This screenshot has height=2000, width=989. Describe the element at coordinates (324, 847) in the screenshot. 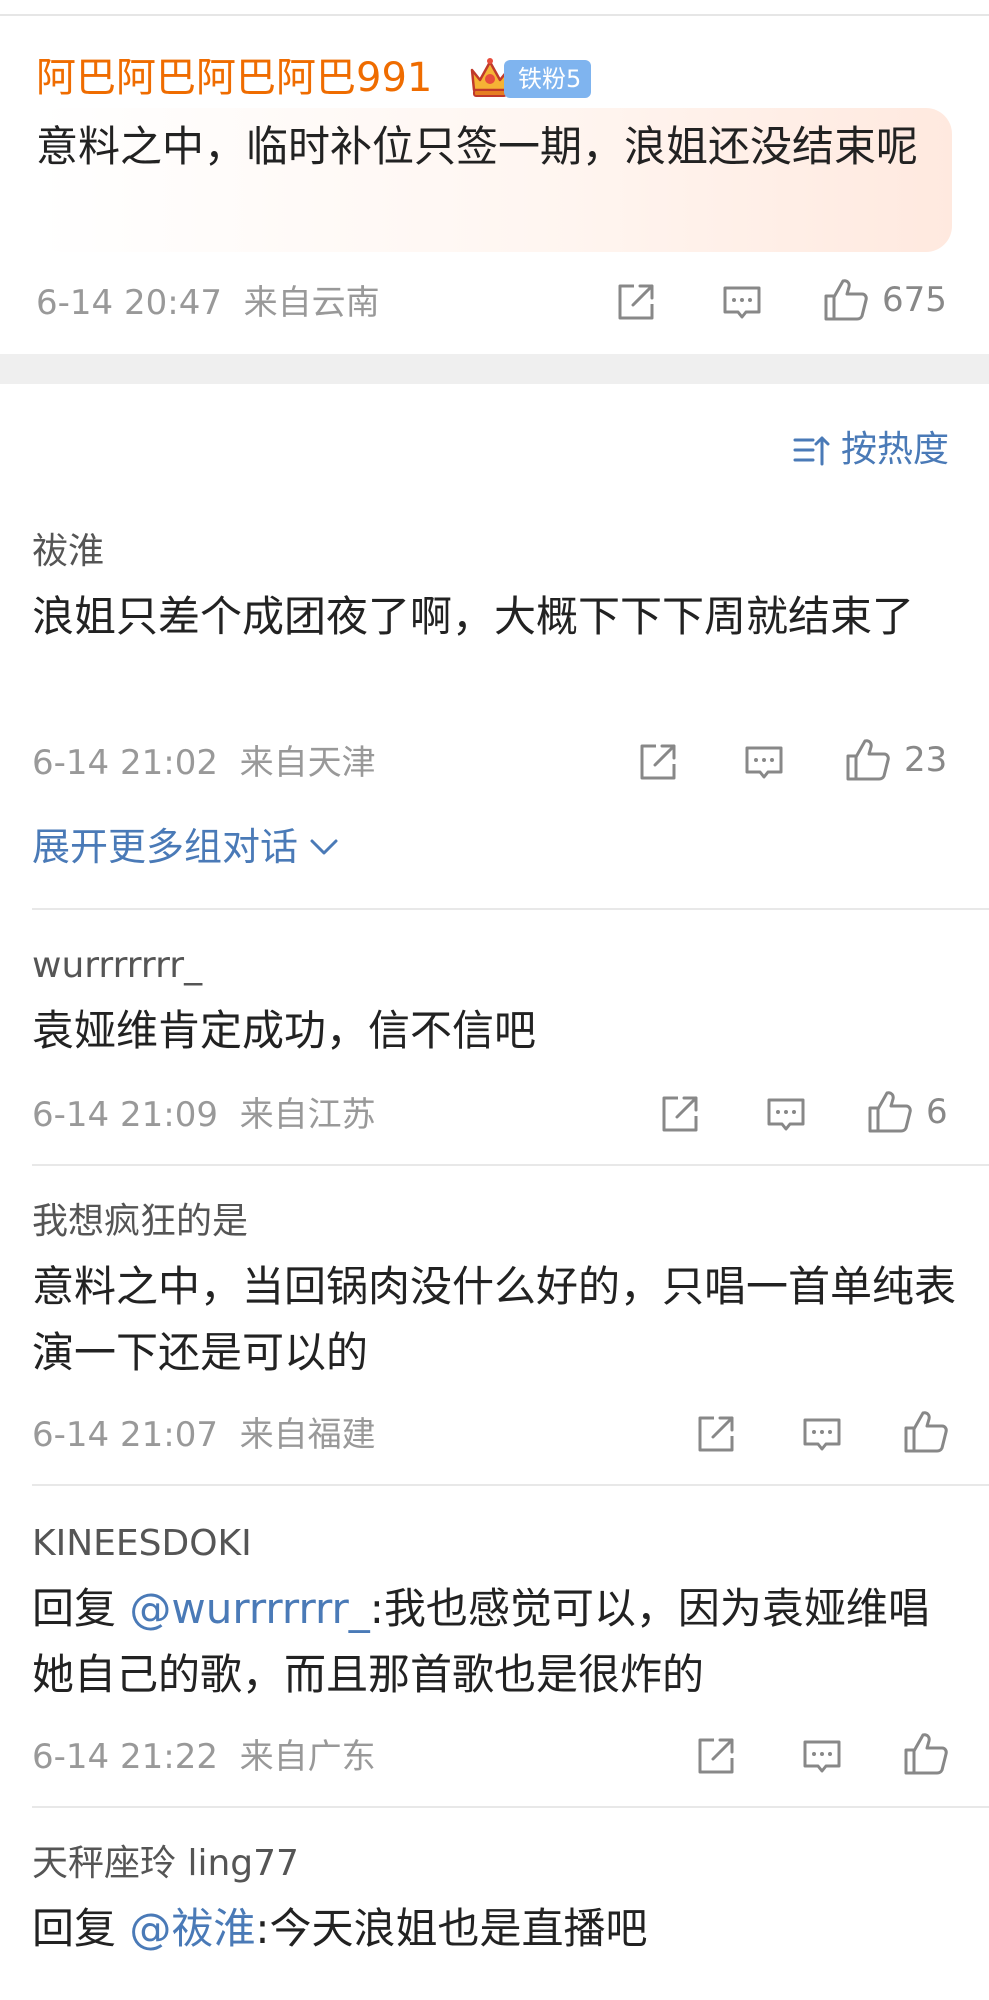

I see `chevron-down-icon` at that location.